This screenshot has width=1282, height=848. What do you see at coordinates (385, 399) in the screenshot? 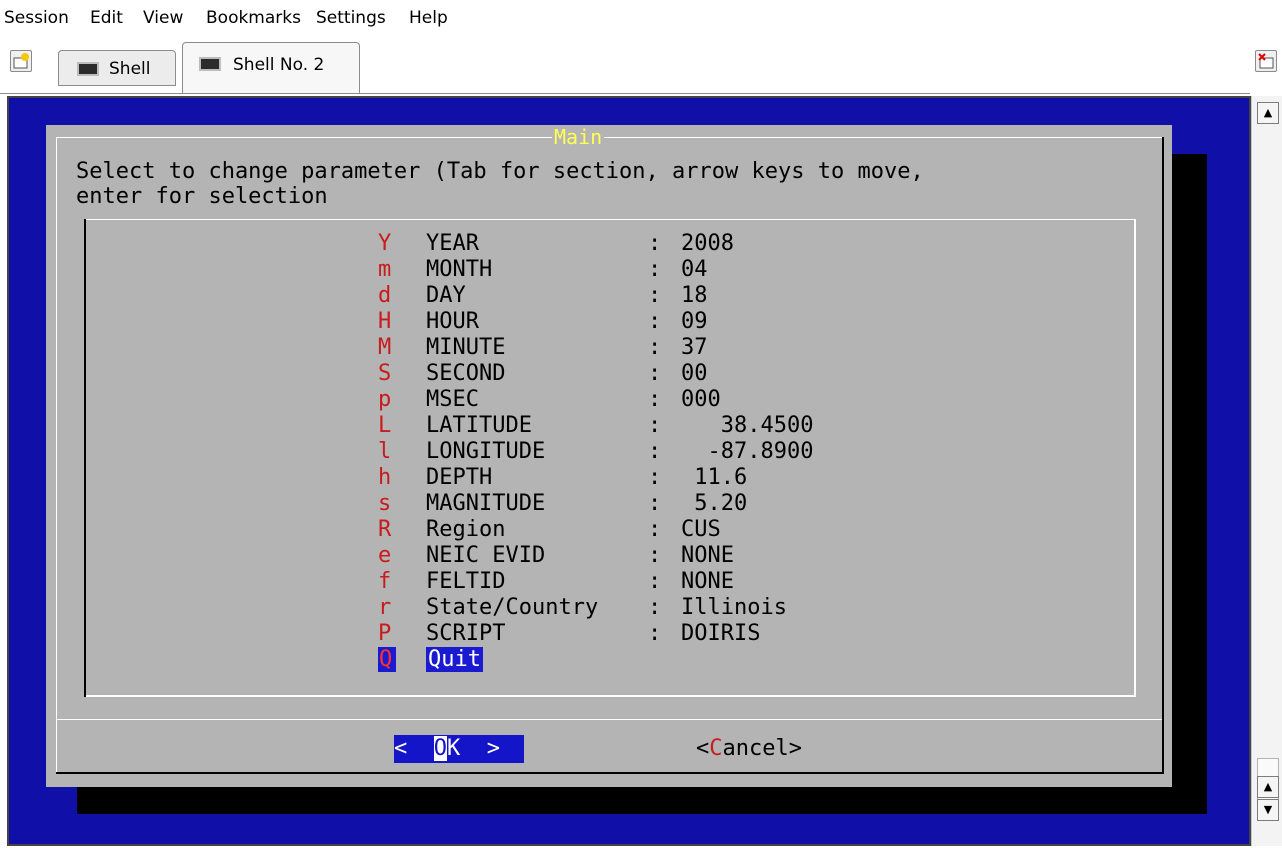
I see `menu-item-hotkey: p` at bounding box center [385, 399].